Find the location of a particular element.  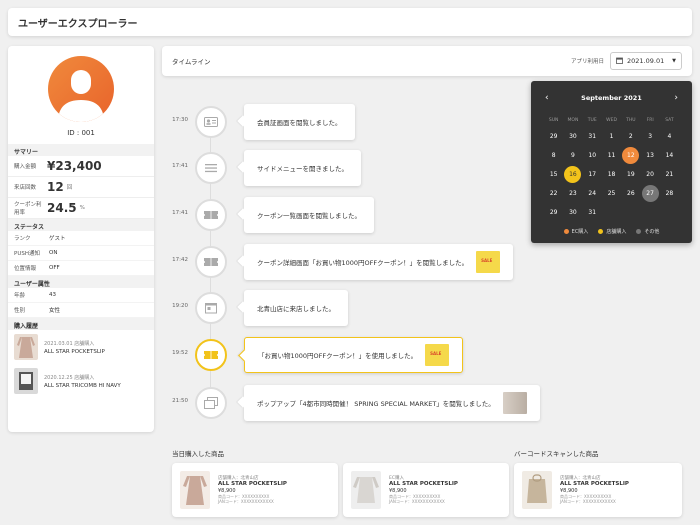

barcode-scanned-title: バーコードスキャンした商品 is located at coordinates (556, 454).